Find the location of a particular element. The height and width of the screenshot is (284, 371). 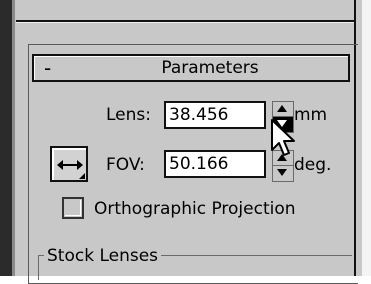

top-separator-highlight is located at coordinates (185, 22).